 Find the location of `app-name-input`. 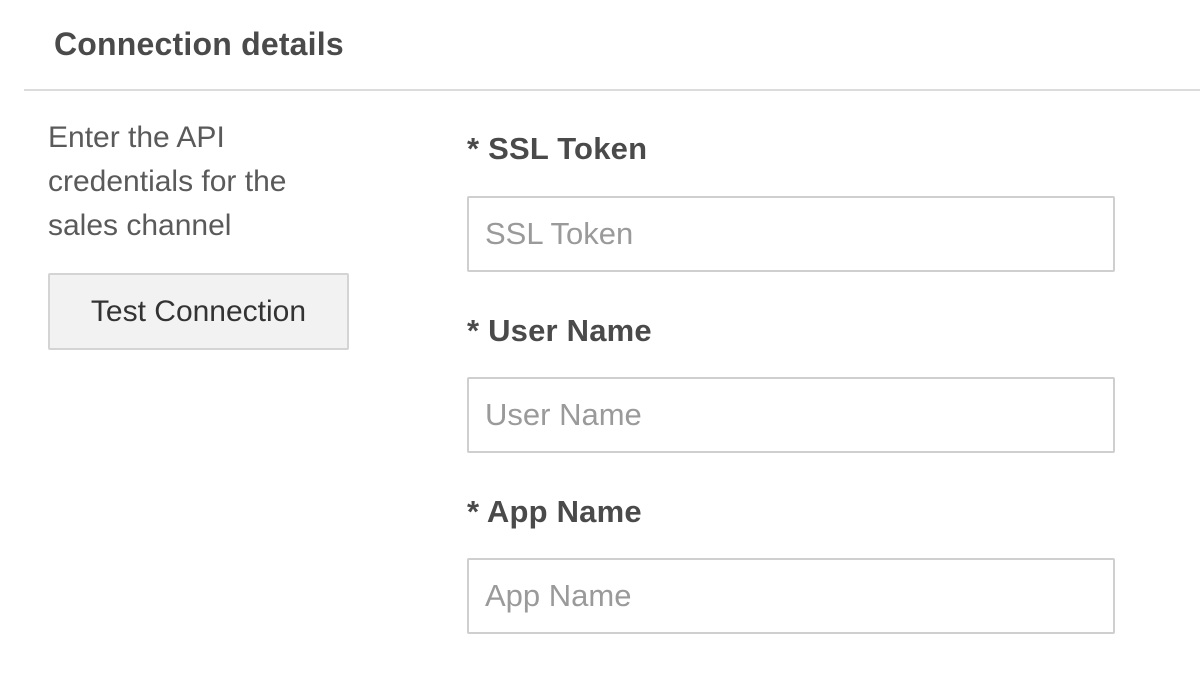

app-name-input is located at coordinates (791, 596).